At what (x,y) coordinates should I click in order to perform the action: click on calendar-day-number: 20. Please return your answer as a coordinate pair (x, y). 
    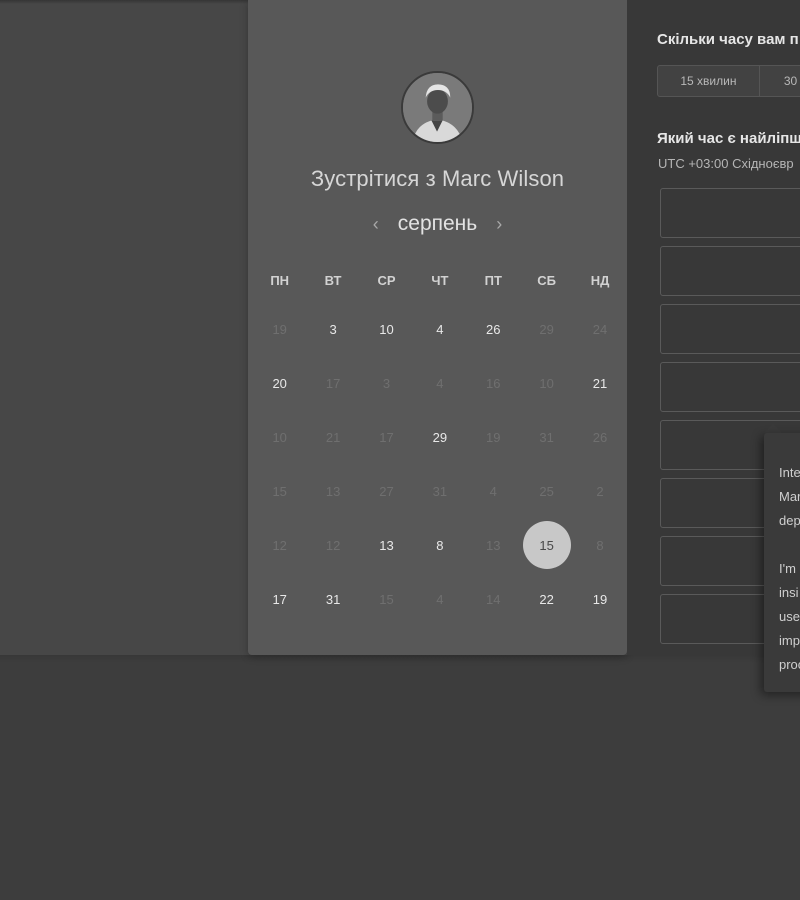
    Looking at the image, I should click on (279, 383).